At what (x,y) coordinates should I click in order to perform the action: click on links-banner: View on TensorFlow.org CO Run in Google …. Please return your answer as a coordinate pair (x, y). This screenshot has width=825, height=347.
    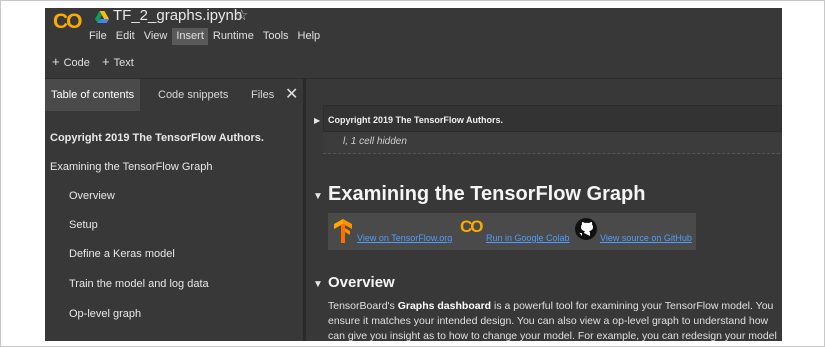
    Looking at the image, I should click on (512, 231).